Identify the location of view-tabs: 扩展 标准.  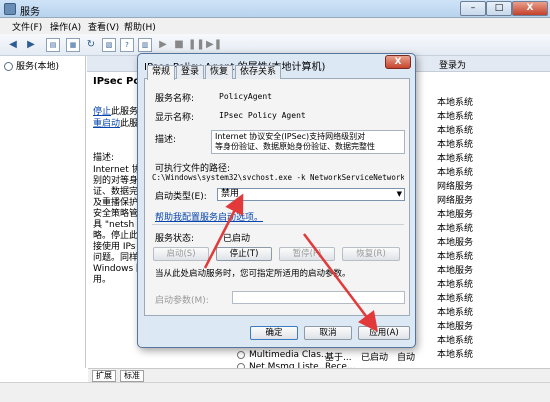
(319, 375).